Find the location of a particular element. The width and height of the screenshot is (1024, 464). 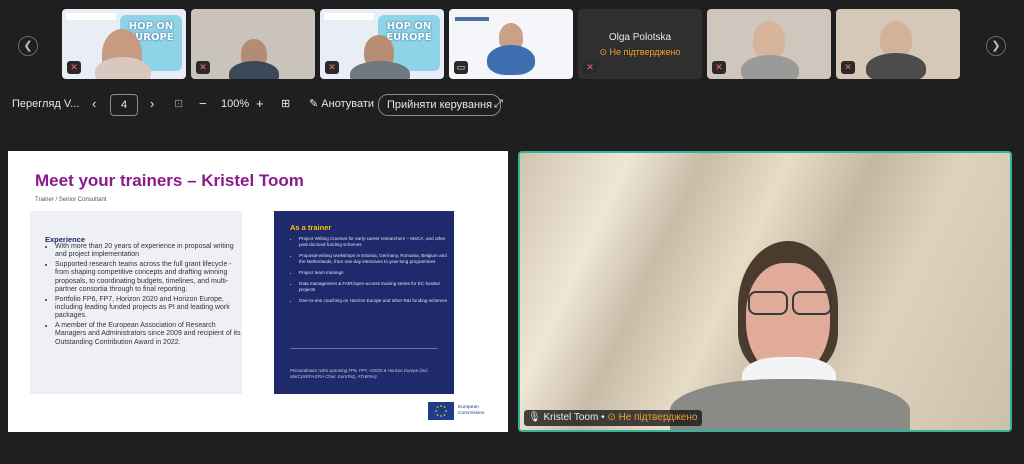

speaker-name-tag: 🎙 Kristel Toom • ⊙ Не підтверджено is located at coordinates (613, 418).